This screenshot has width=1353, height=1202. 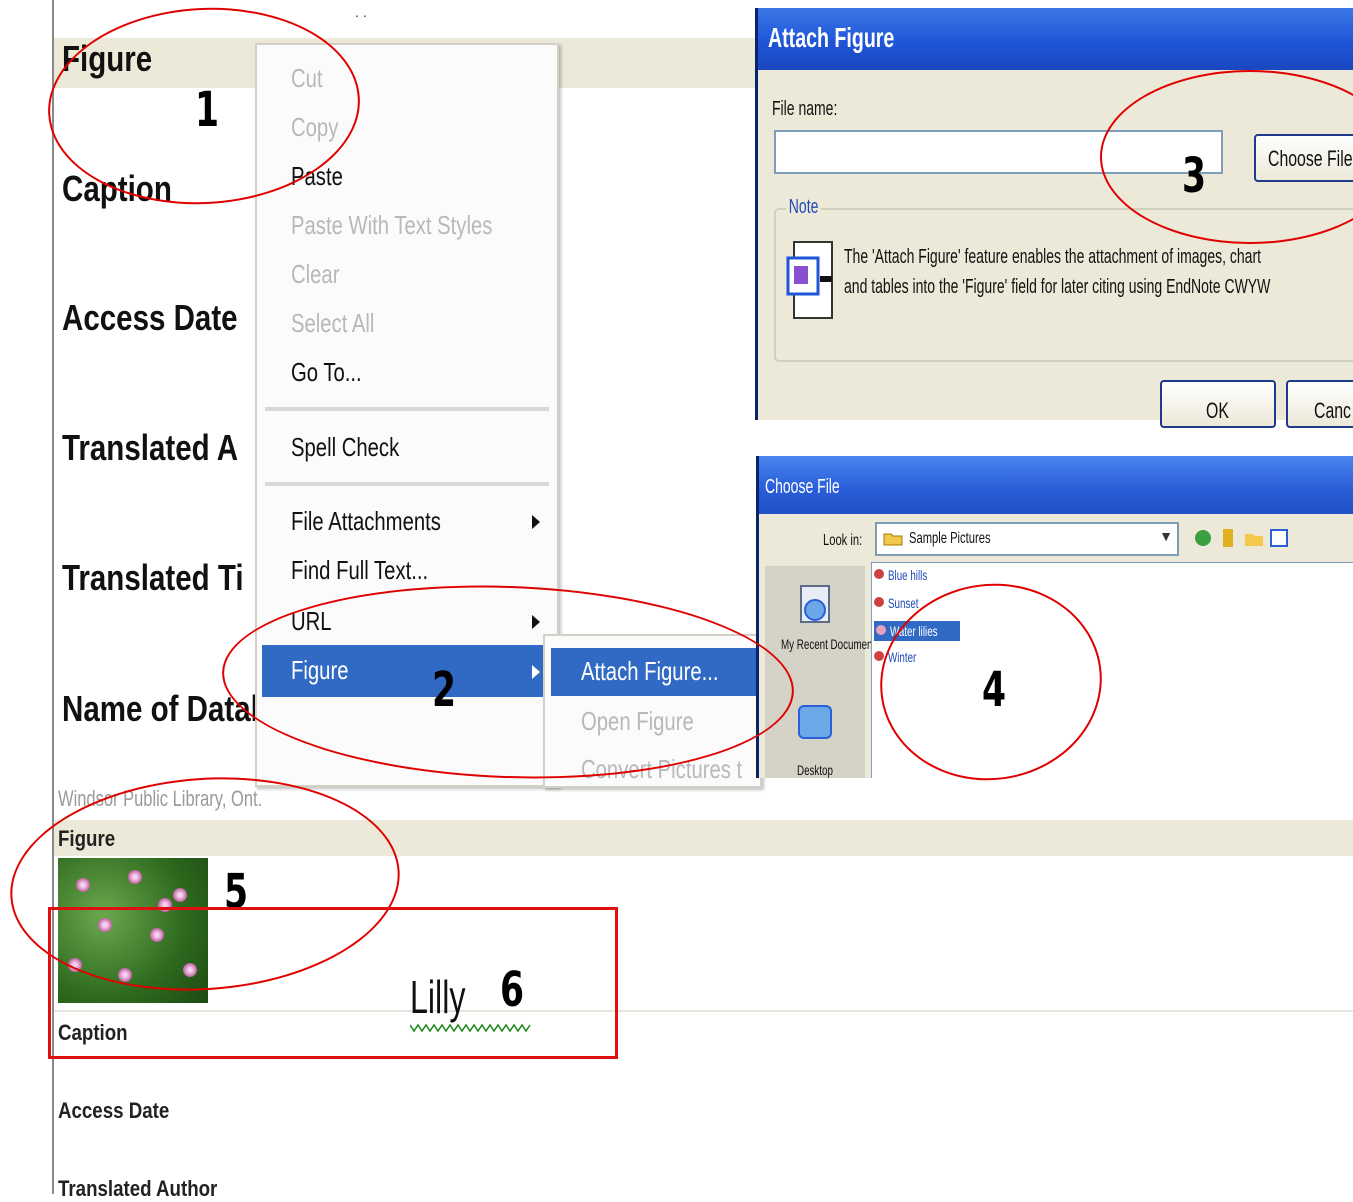 What do you see at coordinates (805, 109) in the screenshot?
I see `file-name-label: File name:` at bounding box center [805, 109].